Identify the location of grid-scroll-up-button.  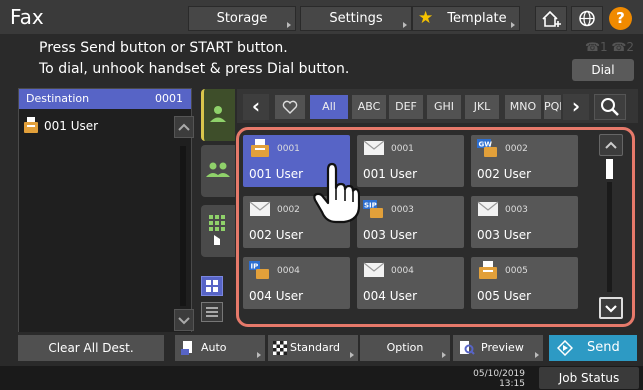
(611, 145).